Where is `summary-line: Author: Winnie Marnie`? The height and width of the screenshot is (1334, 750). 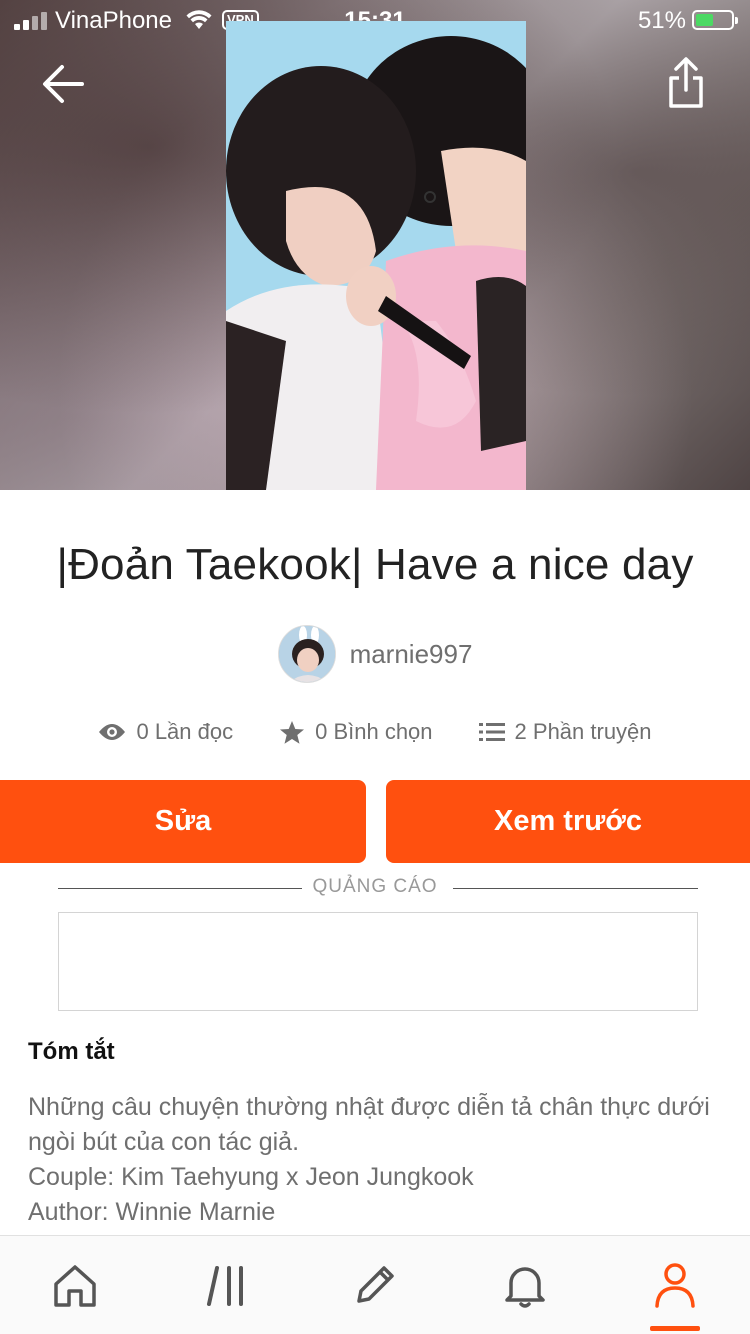
summary-line: Author: Winnie Marnie is located at coordinates (152, 1212).